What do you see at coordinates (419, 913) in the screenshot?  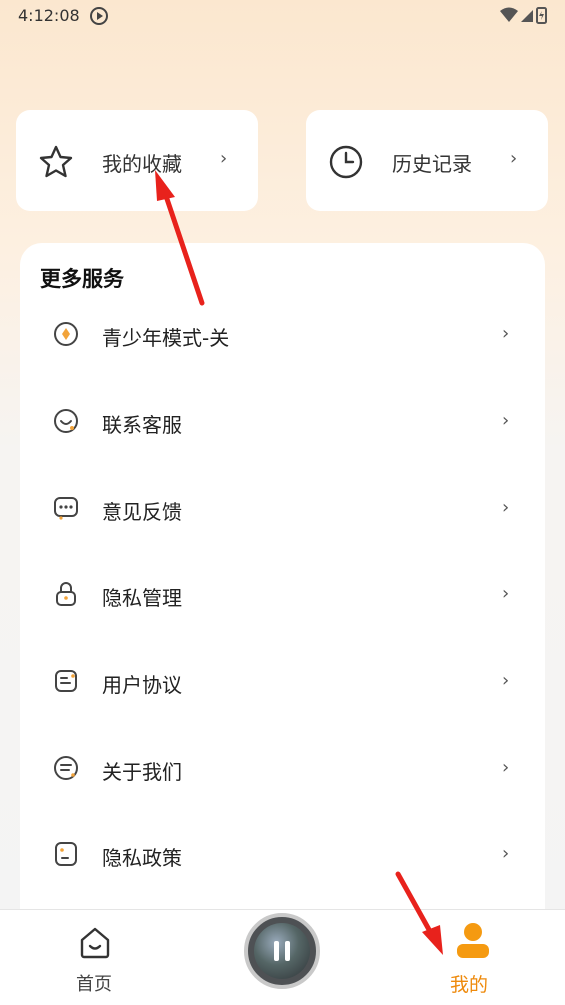 I see `arrow-to-mine-tab` at bounding box center [419, 913].